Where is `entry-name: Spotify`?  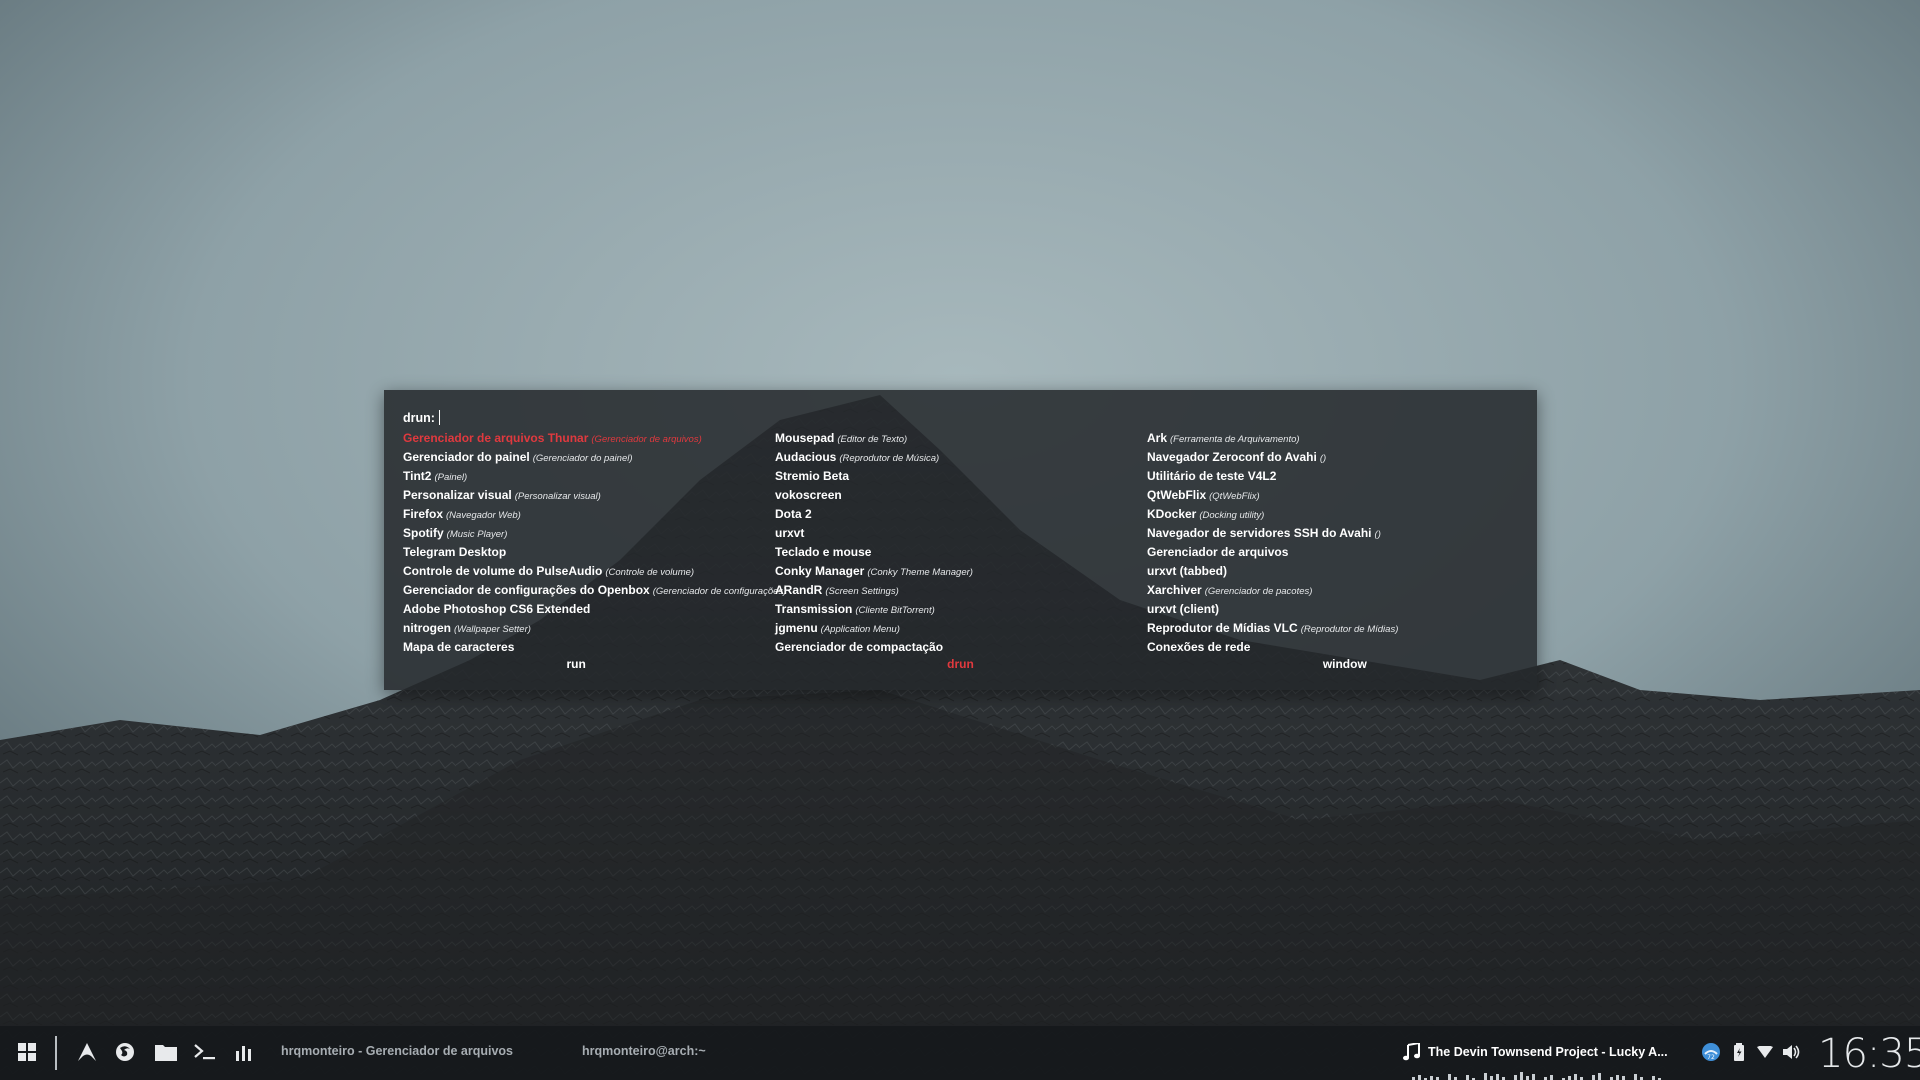
entry-name: Spotify is located at coordinates (423, 533).